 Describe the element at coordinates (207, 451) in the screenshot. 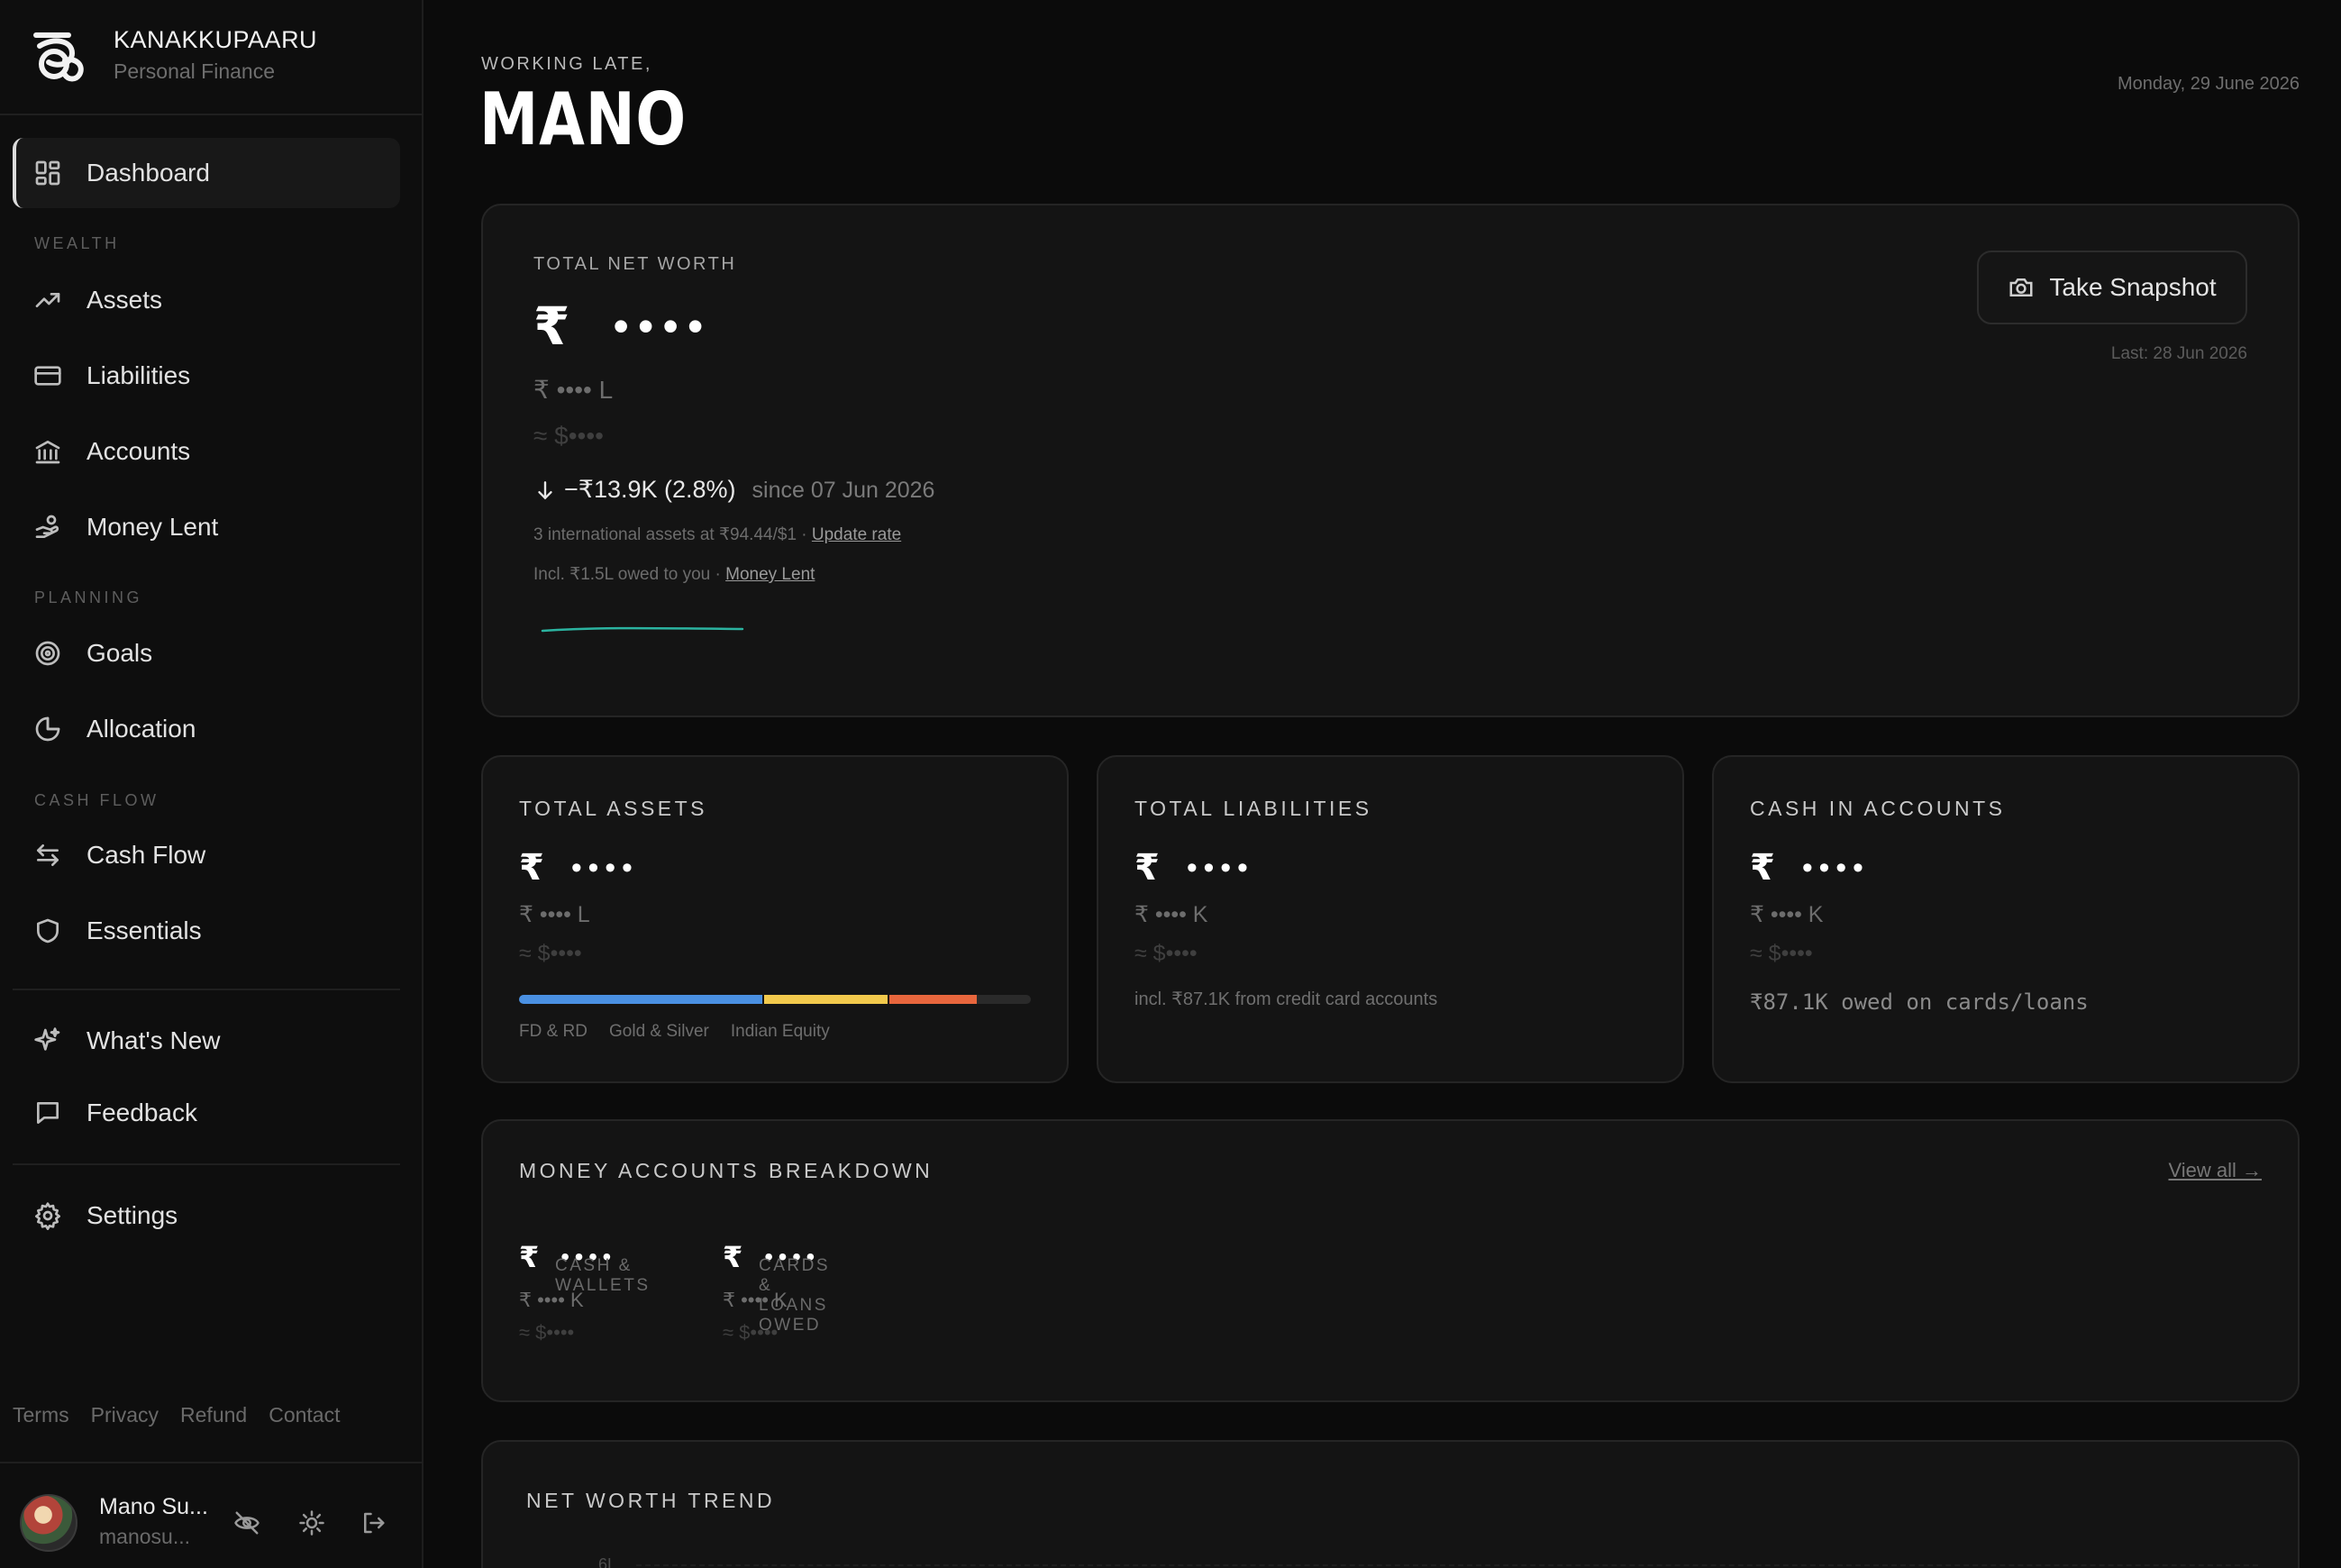

I see `sidebar-item-accounts: Accounts` at that location.